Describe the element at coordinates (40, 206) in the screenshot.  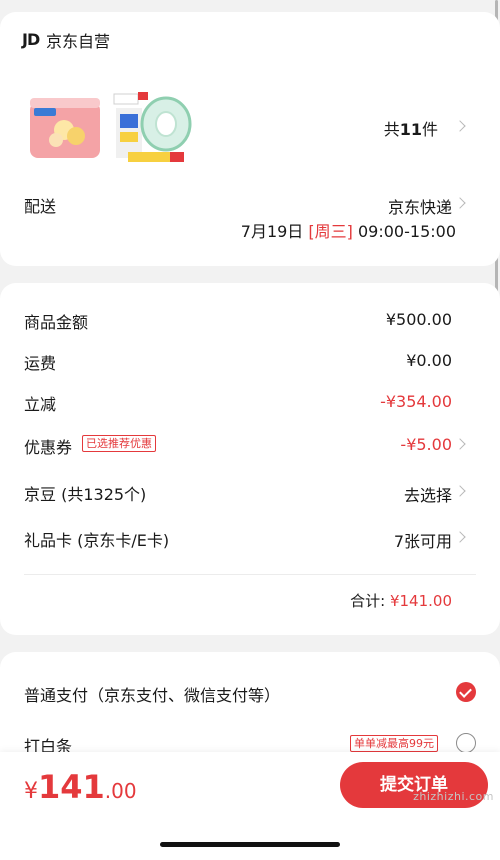
I see `delivery-label: 配送` at that location.